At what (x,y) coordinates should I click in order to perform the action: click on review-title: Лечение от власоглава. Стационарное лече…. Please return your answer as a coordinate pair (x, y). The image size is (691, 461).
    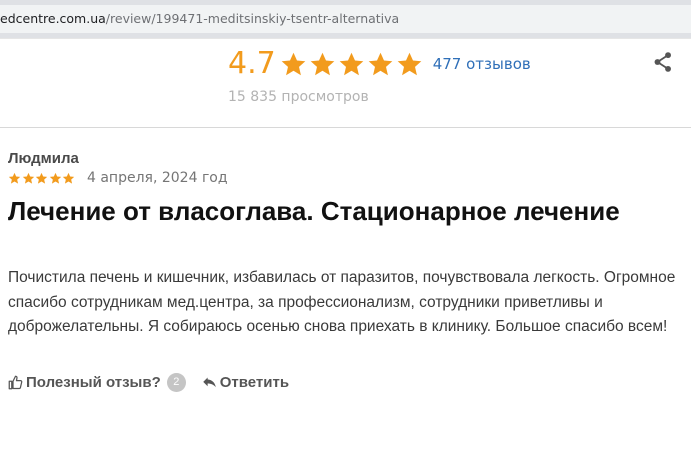
    Looking at the image, I should click on (314, 211).